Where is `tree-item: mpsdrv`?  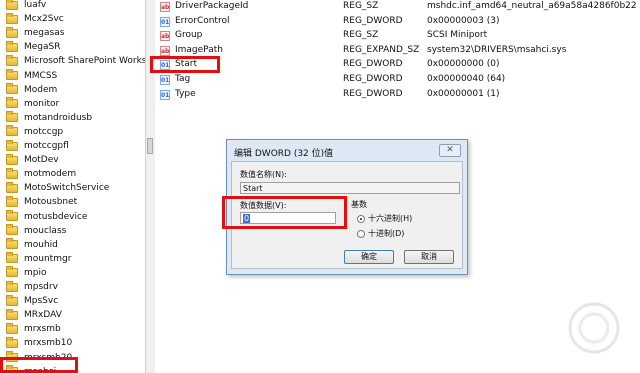 tree-item: mpsdrv is located at coordinates (32, 287).